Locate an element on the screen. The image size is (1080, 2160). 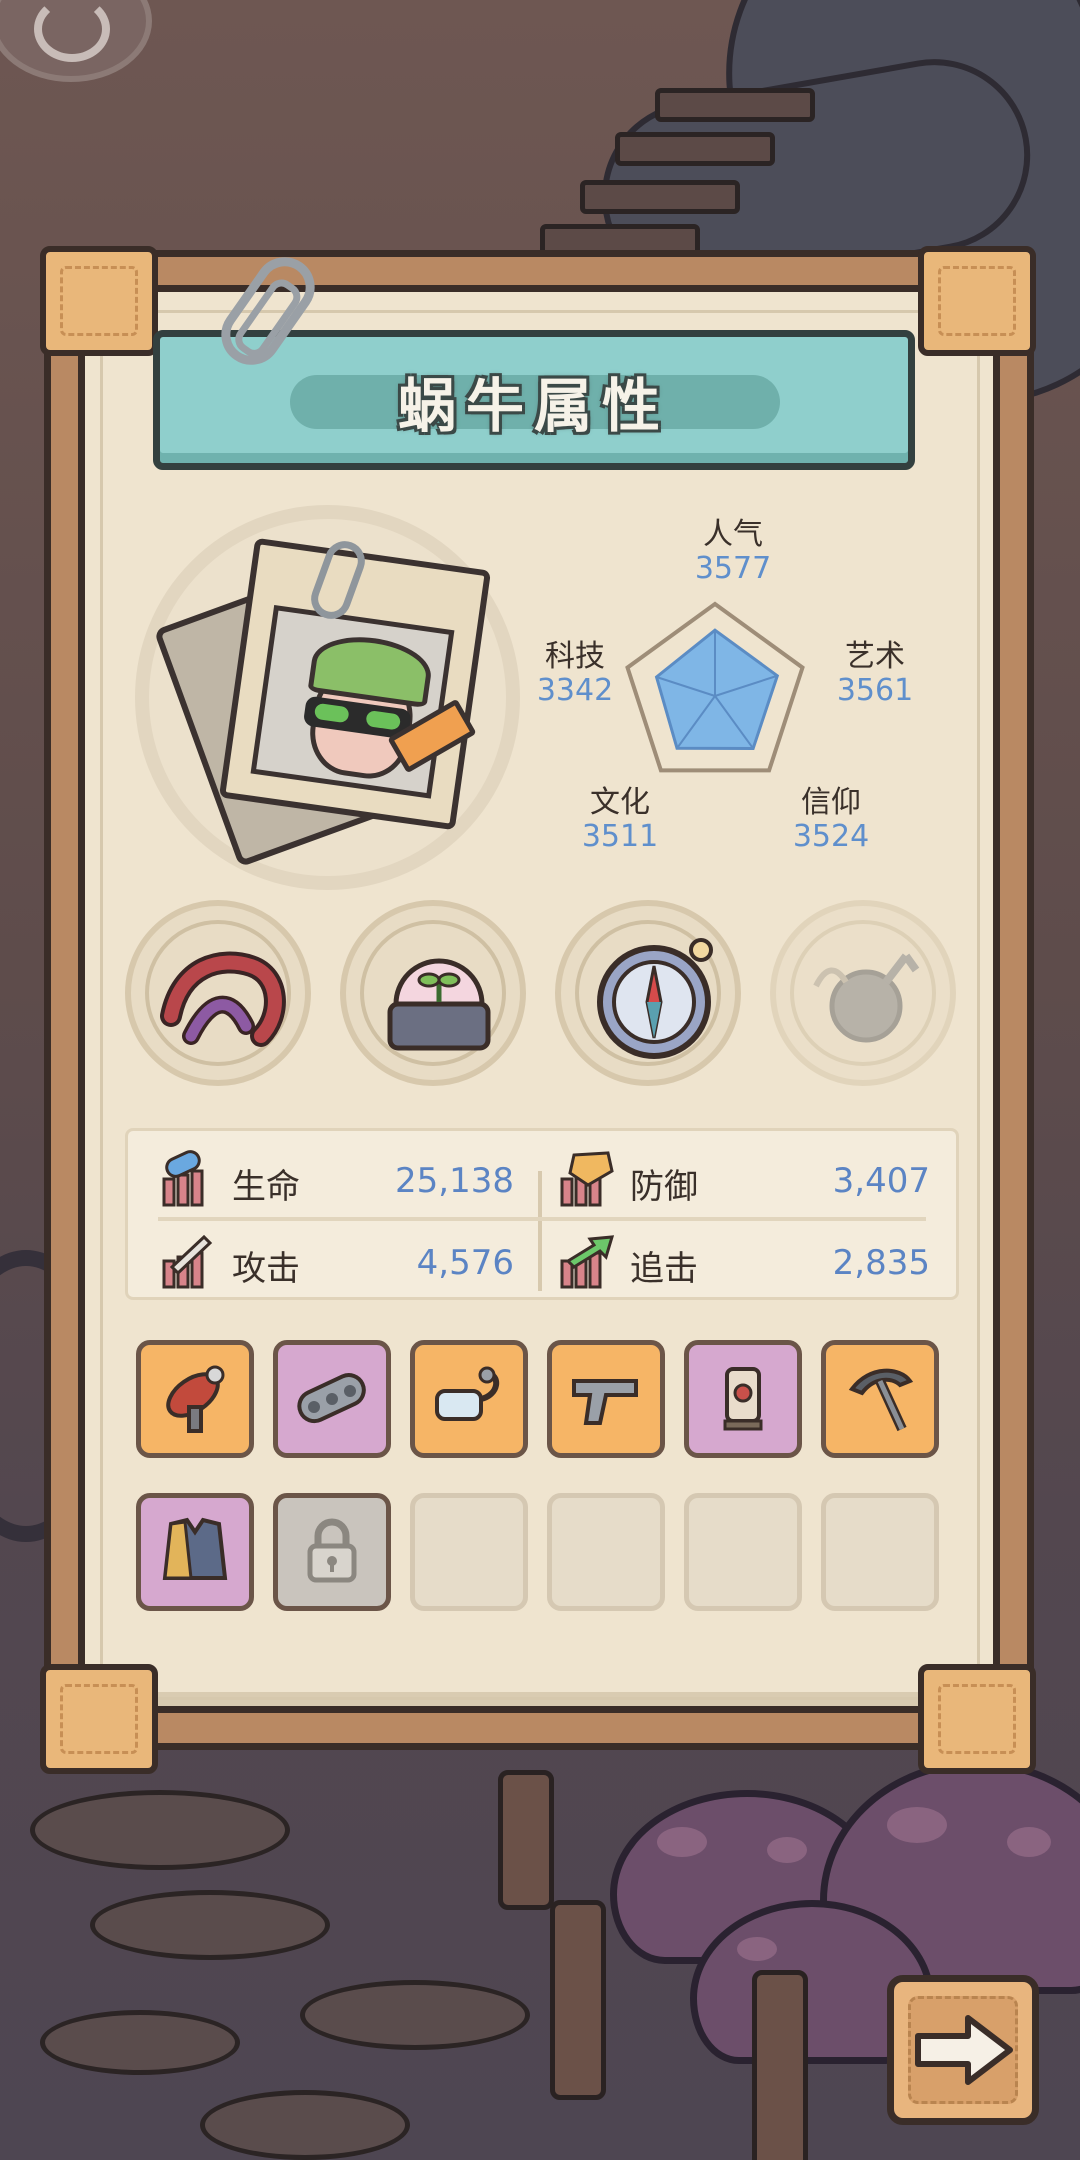
compass-icon is located at coordinates (655, 998).